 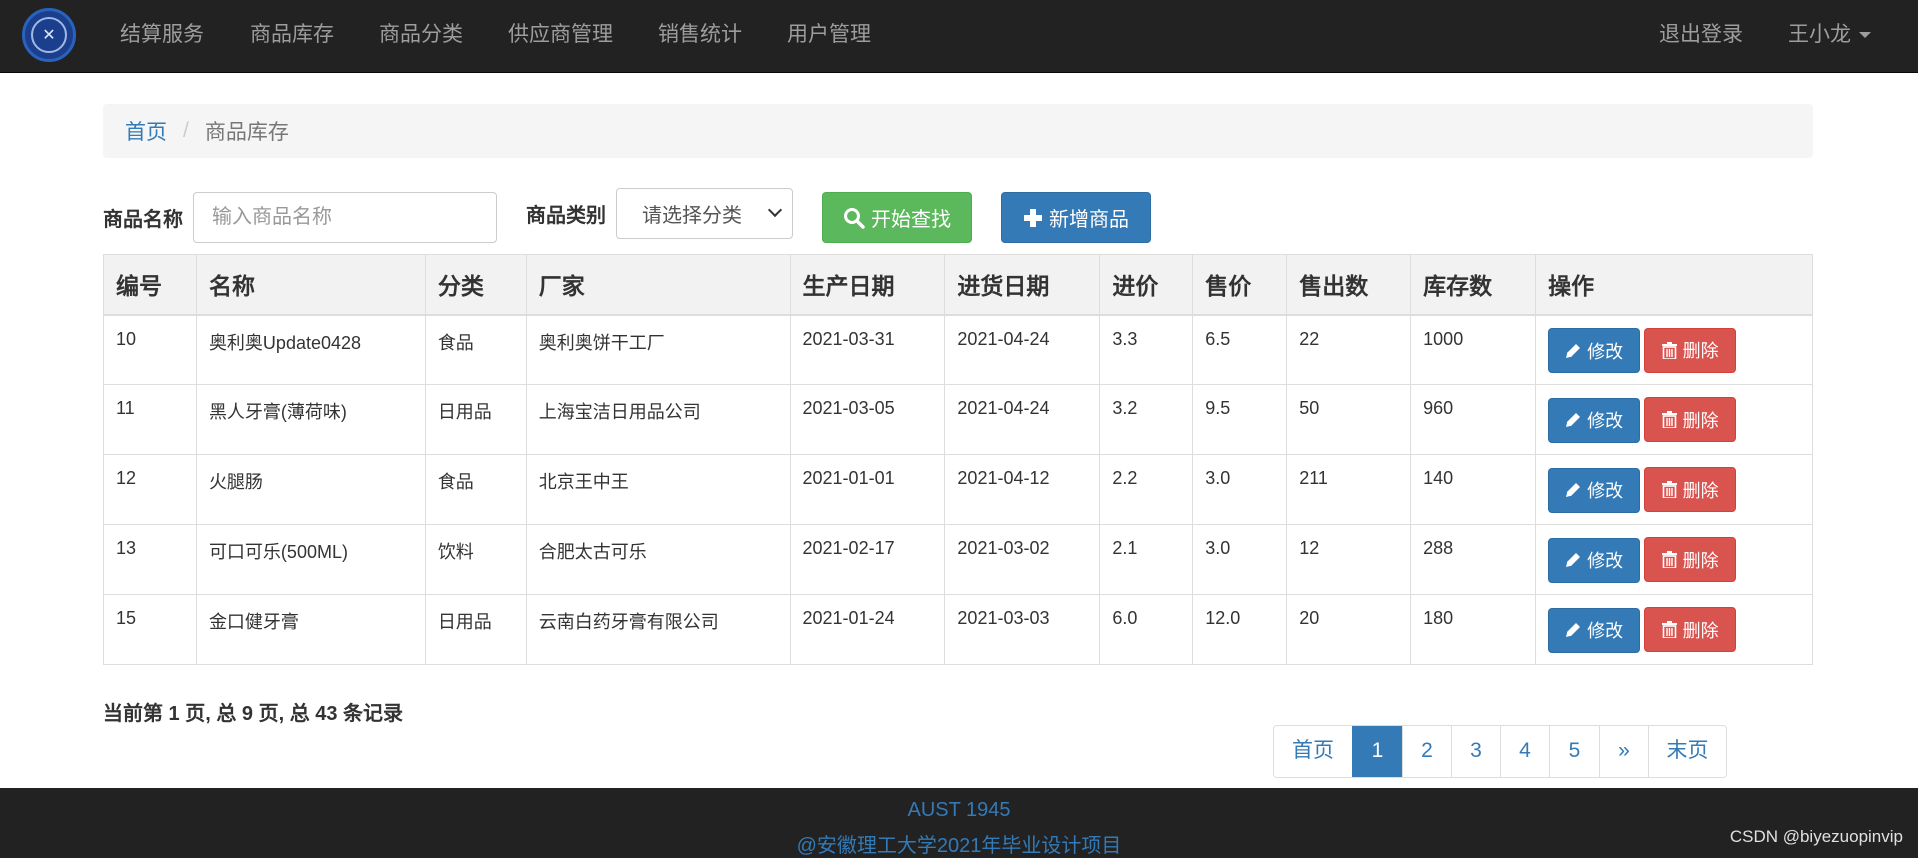 What do you see at coordinates (292, 36) in the screenshot?
I see `nav-item-inventory: 商品库存` at bounding box center [292, 36].